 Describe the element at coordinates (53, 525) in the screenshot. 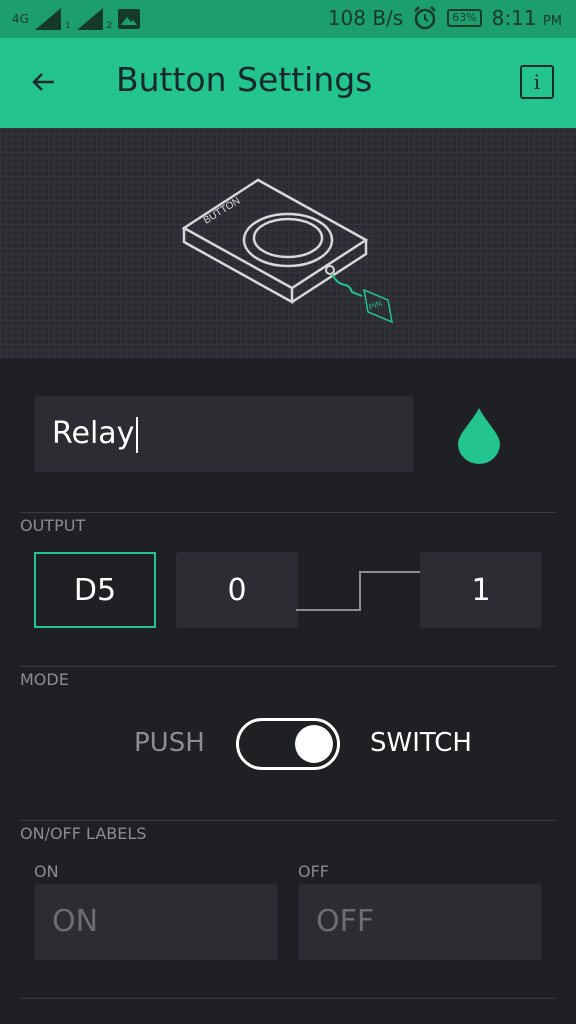

I see `output-section-label: OUTPUT` at that location.